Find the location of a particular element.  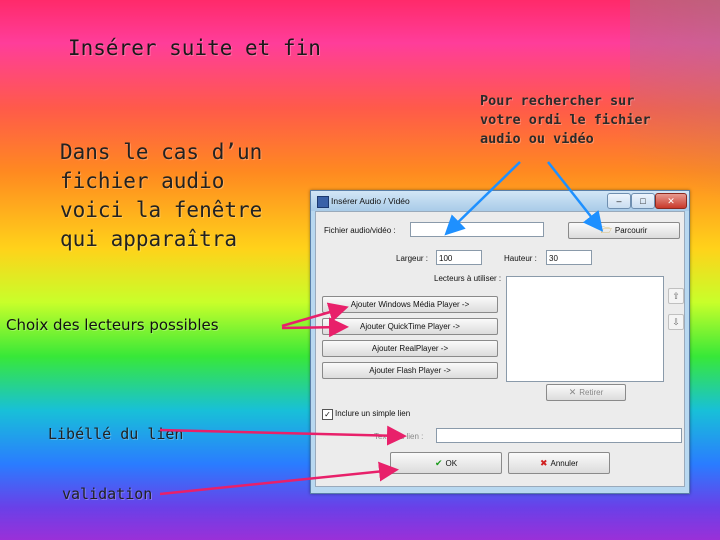

remove-icon: ✕ is located at coordinates (572, 392).